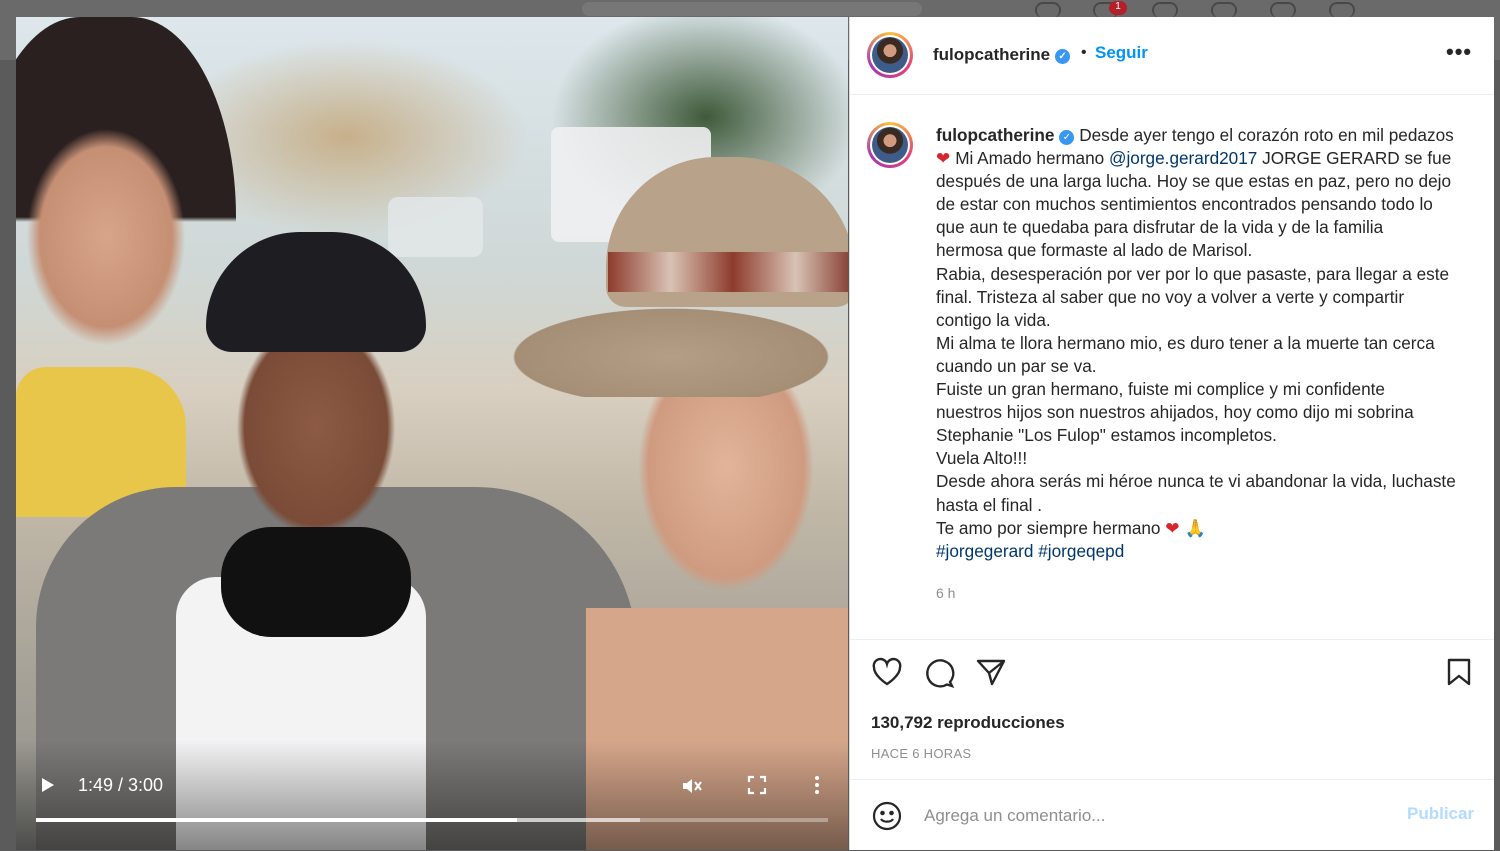  Describe the element at coordinates (316, 582) in the screenshot. I see `person-center-scarf` at that location.